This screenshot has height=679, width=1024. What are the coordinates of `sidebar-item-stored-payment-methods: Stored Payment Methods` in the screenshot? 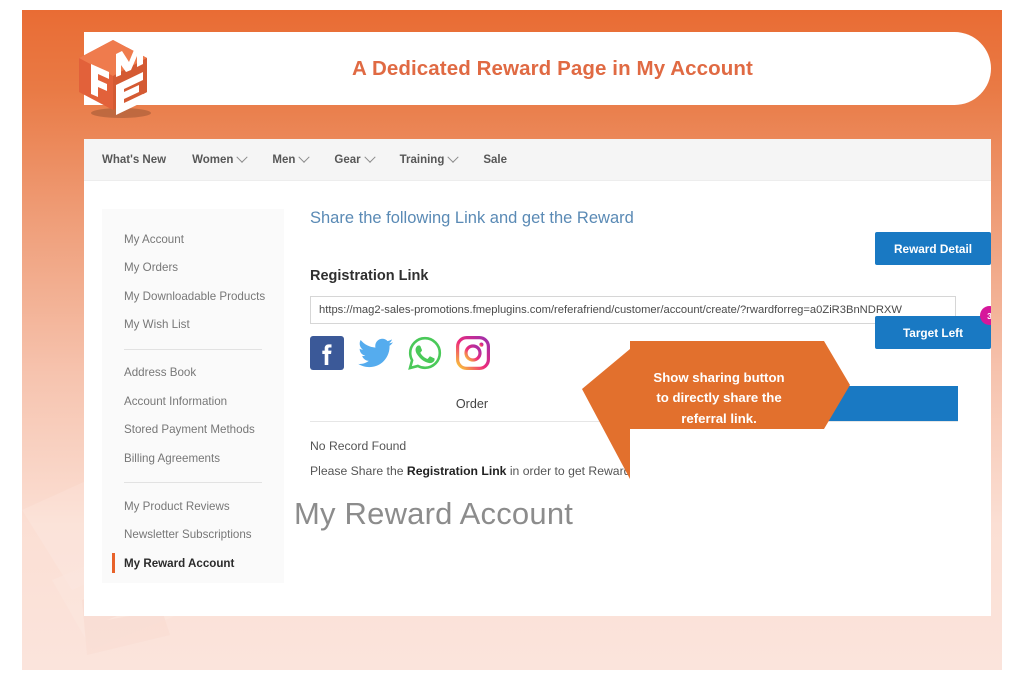 It's located at (193, 430).